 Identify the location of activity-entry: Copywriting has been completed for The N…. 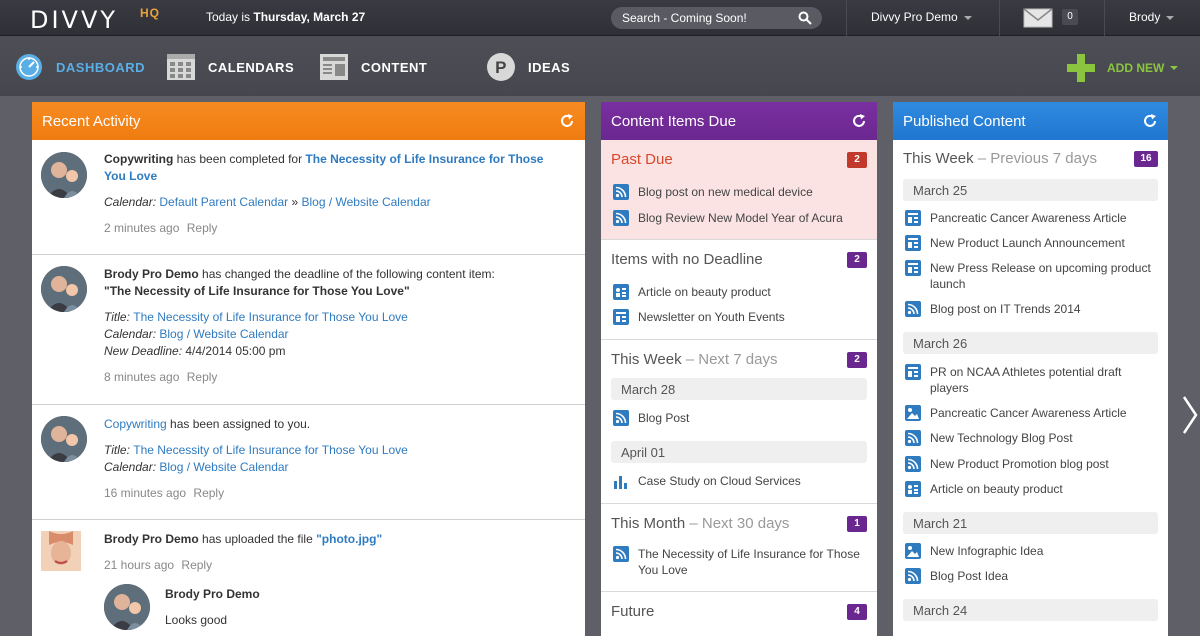
(308, 197).